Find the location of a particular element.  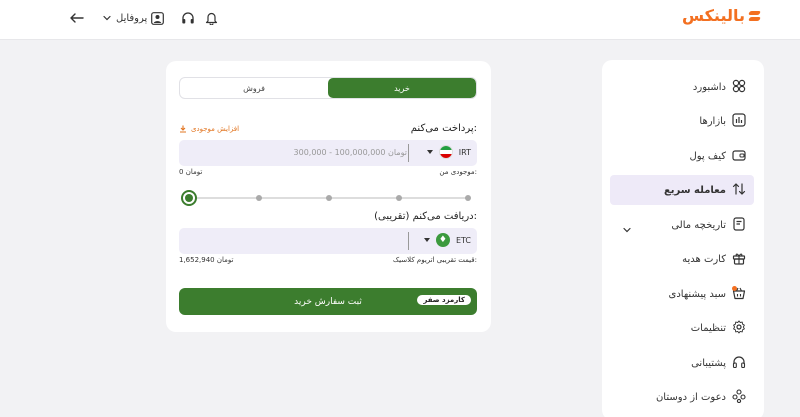

pay-currency-select: IRT is located at coordinates (448, 152).